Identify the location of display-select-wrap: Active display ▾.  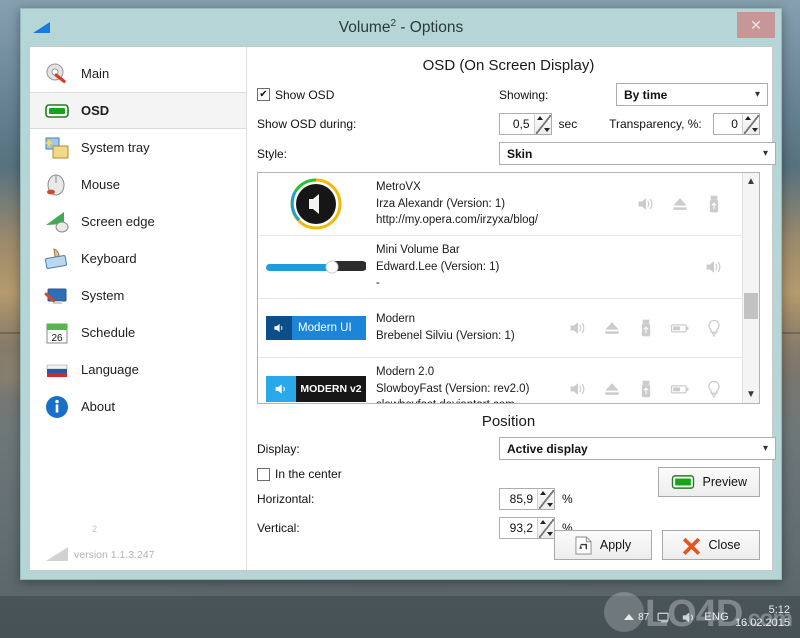
(637, 448).